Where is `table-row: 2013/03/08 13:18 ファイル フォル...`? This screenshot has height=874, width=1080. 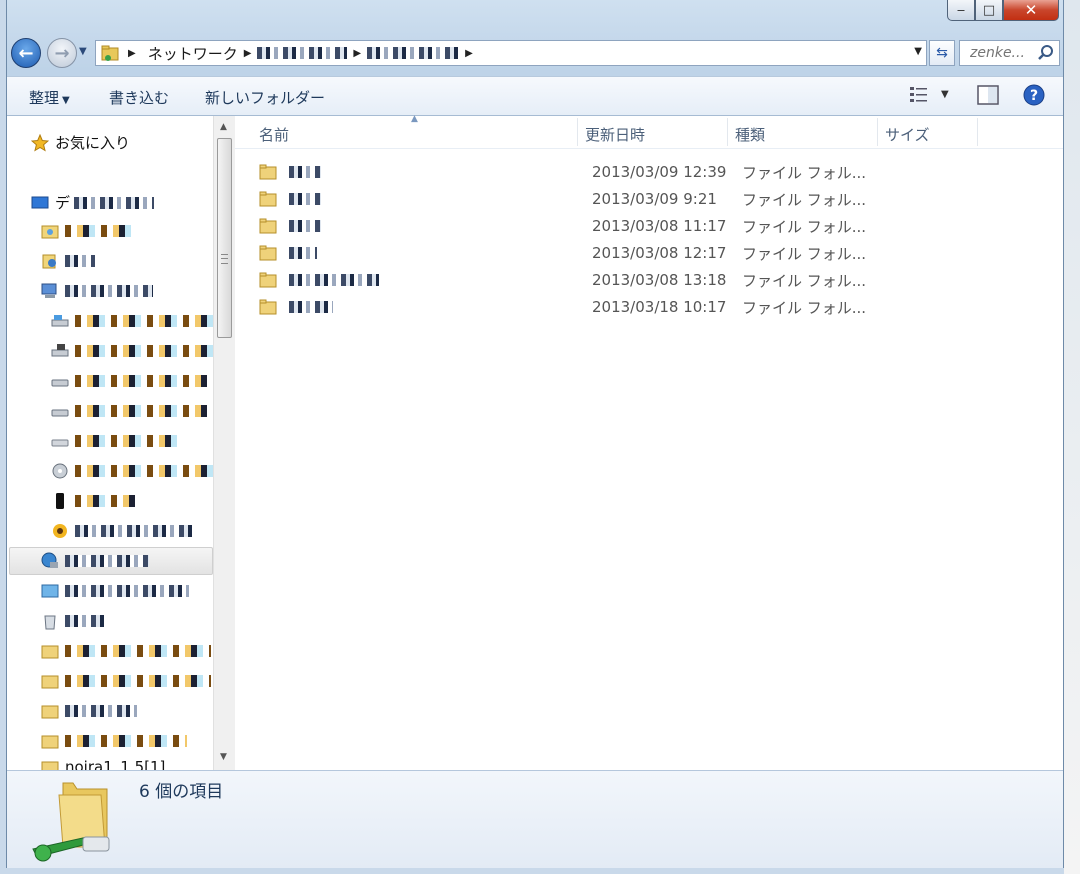
table-row: 2013/03/08 13:18 ファイル フォル... is located at coordinates (569, 280).